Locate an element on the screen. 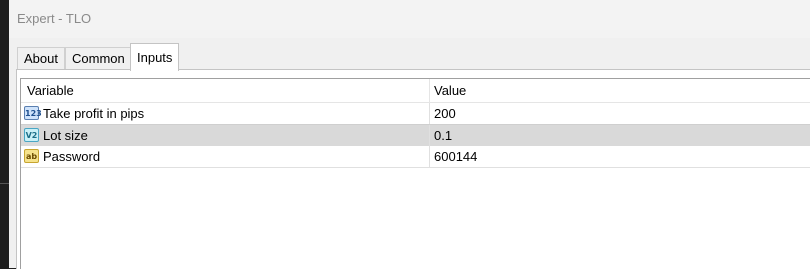 Image resolution: width=810 pixels, height=269 pixels. column-header-value: Value is located at coordinates (450, 90).